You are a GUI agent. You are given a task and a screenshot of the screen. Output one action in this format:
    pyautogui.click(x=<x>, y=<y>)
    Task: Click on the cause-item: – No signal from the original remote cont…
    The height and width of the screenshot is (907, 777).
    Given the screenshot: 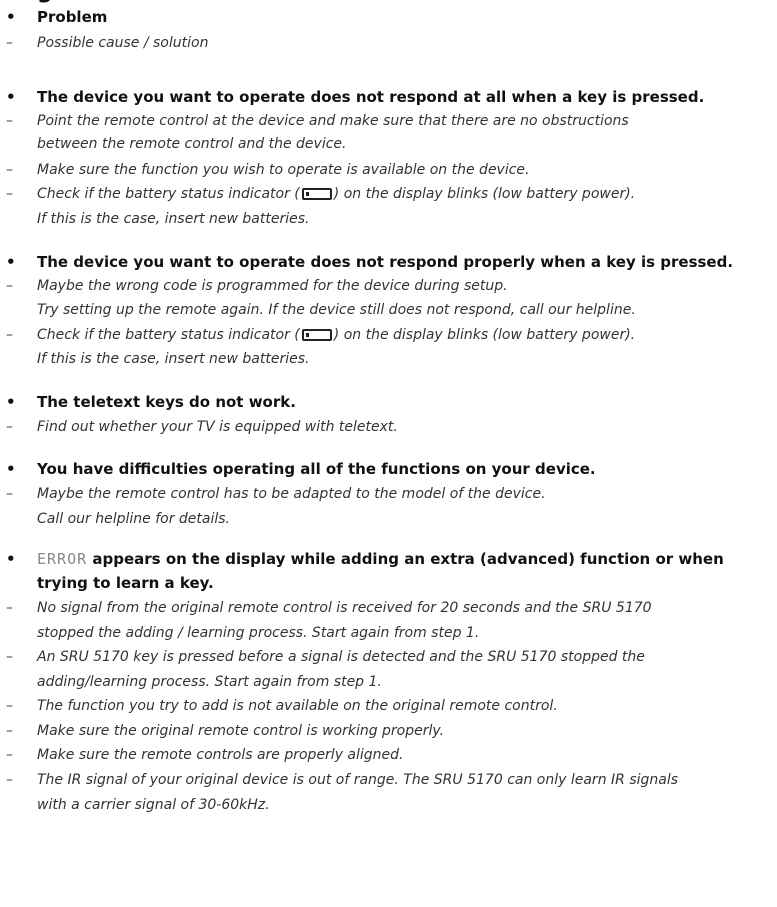 What is the action you would take?
    pyautogui.click(x=388, y=608)
    